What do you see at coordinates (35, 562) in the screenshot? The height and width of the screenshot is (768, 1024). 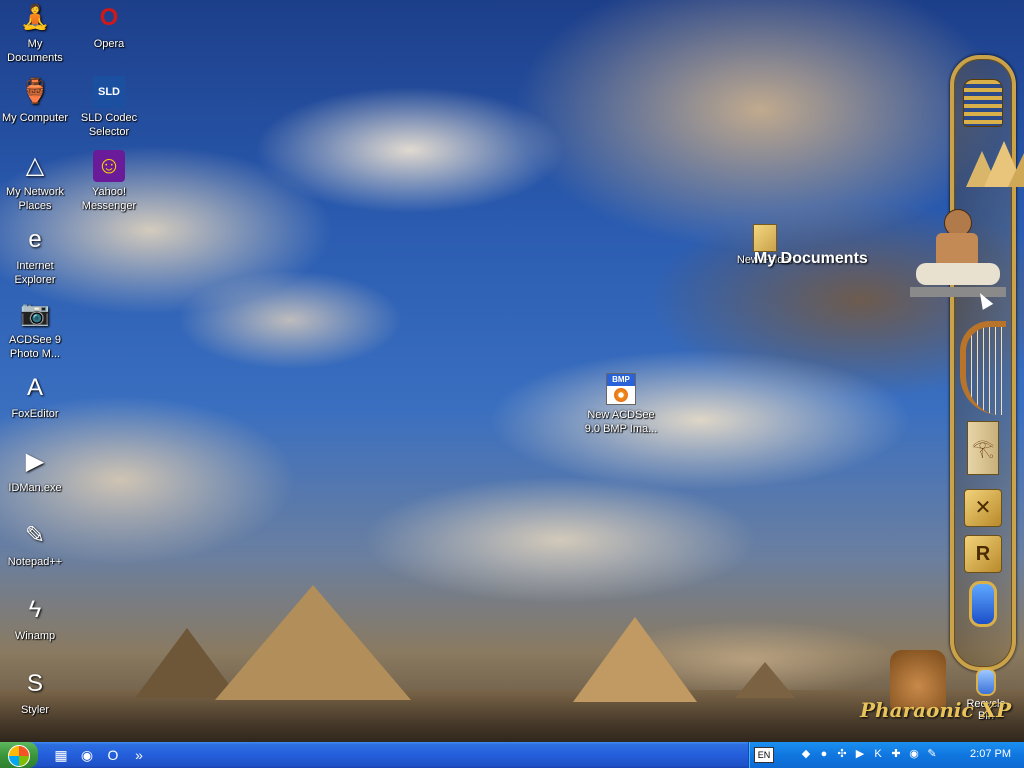 I see `desktop-icon-label: Notepad++` at bounding box center [35, 562].